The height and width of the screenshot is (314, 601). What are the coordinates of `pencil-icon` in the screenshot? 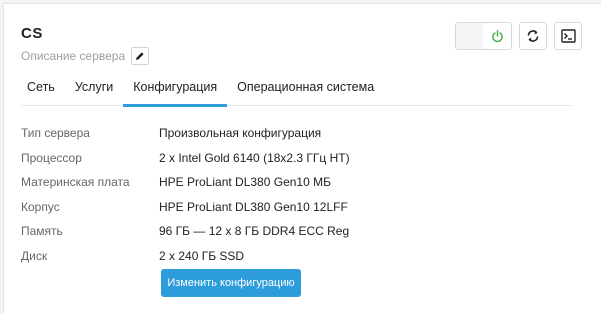 It's located at (140, 56).